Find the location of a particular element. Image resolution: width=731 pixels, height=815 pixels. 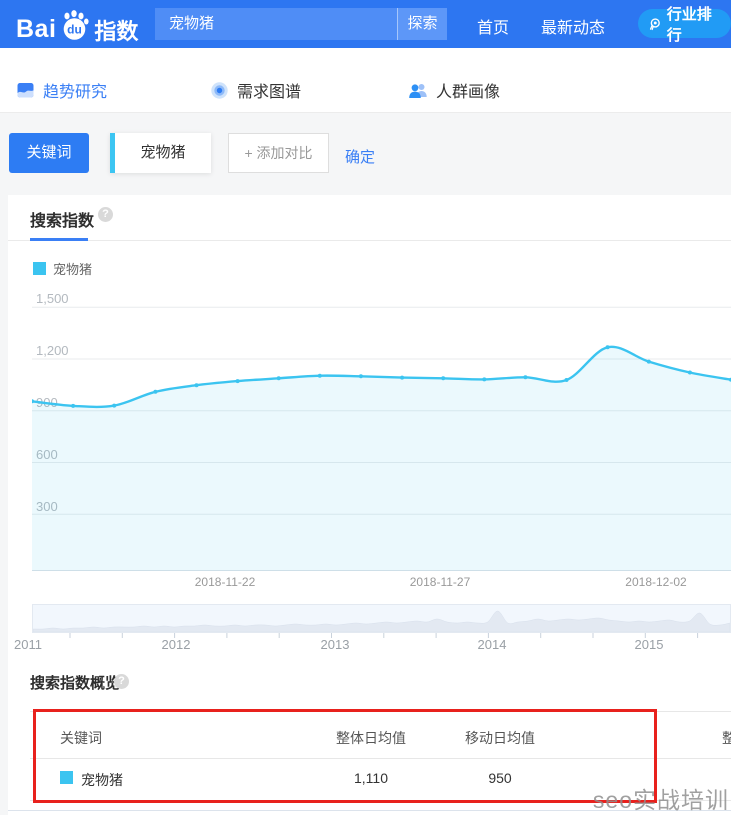

tab-trend-research: 趋势研究 is located at coordinates (61, 90).